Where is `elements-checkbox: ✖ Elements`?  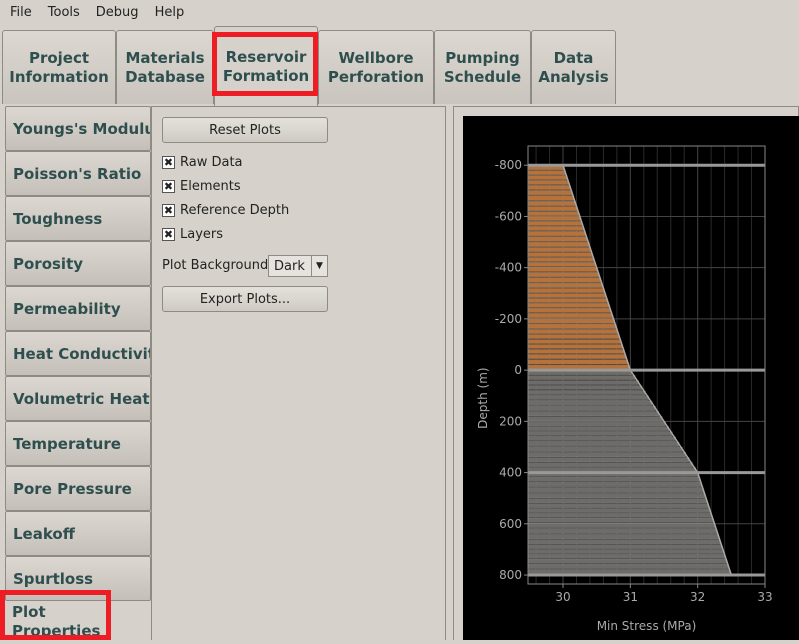
elements-checkbox: ✖ Elements is located at coordinates (201, 186).